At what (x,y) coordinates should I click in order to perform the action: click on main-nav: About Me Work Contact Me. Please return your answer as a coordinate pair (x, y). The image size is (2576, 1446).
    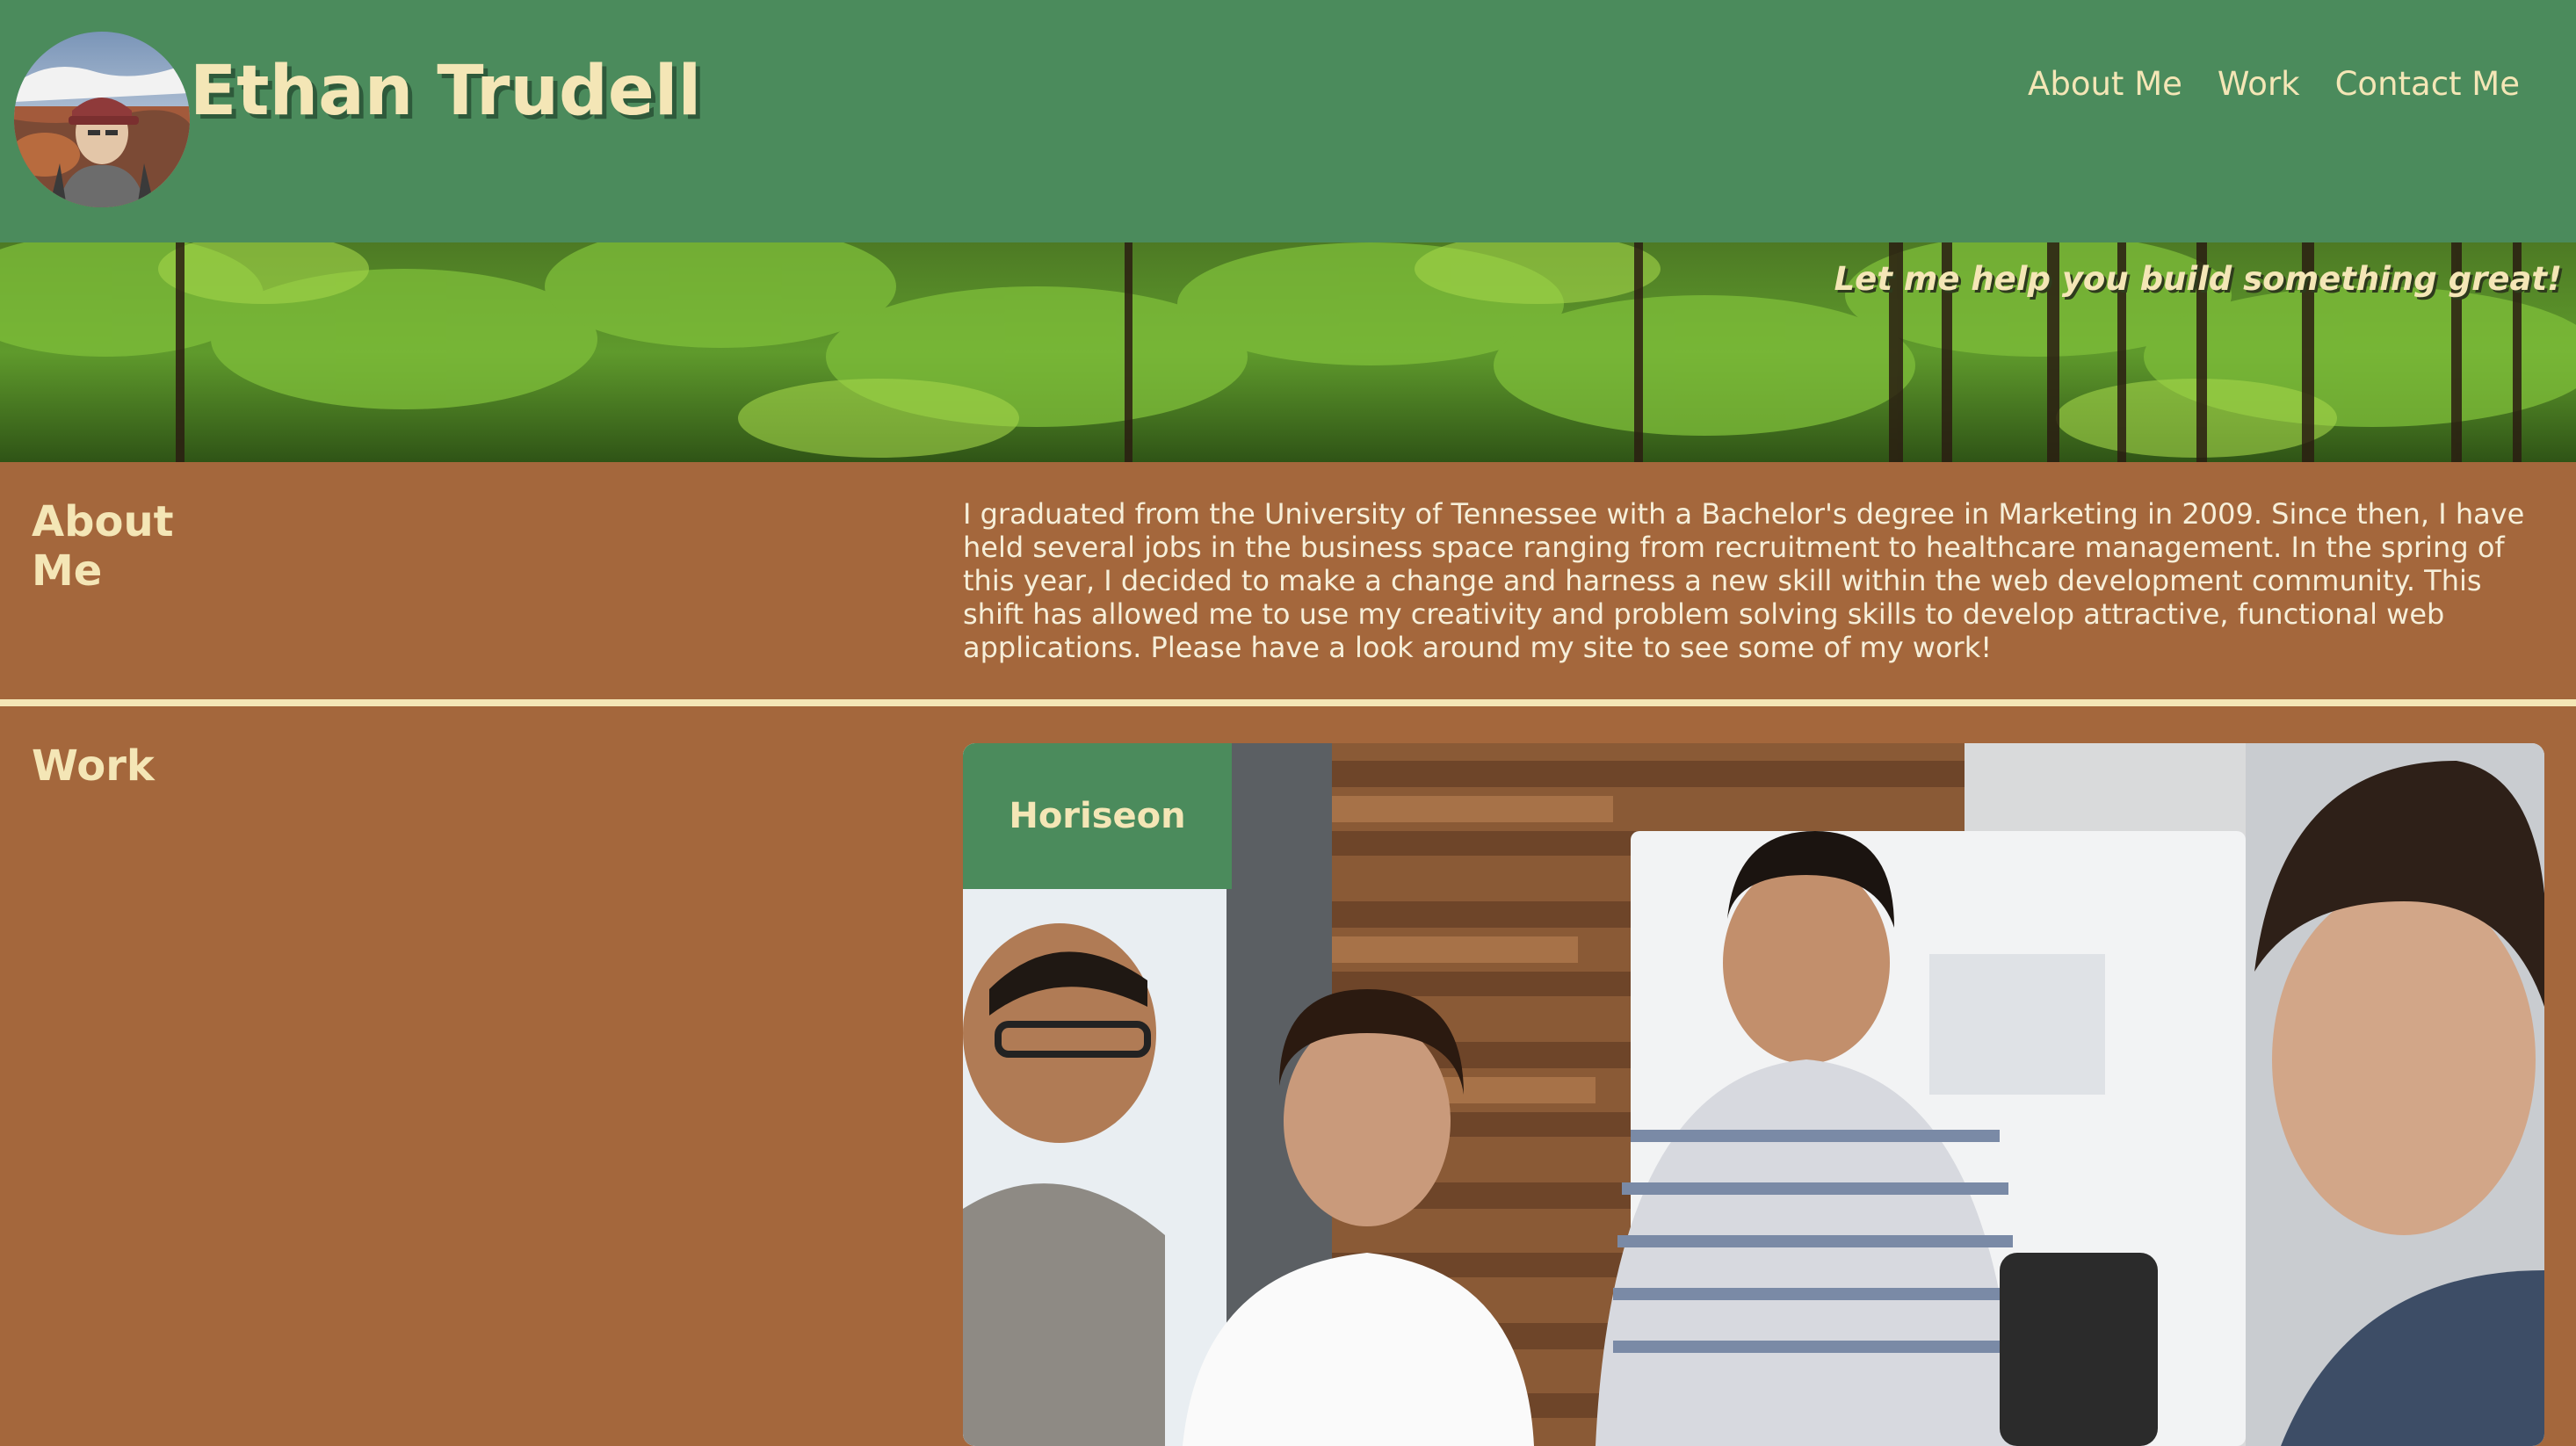
    Looking at the image, I should click on (2274, 84).